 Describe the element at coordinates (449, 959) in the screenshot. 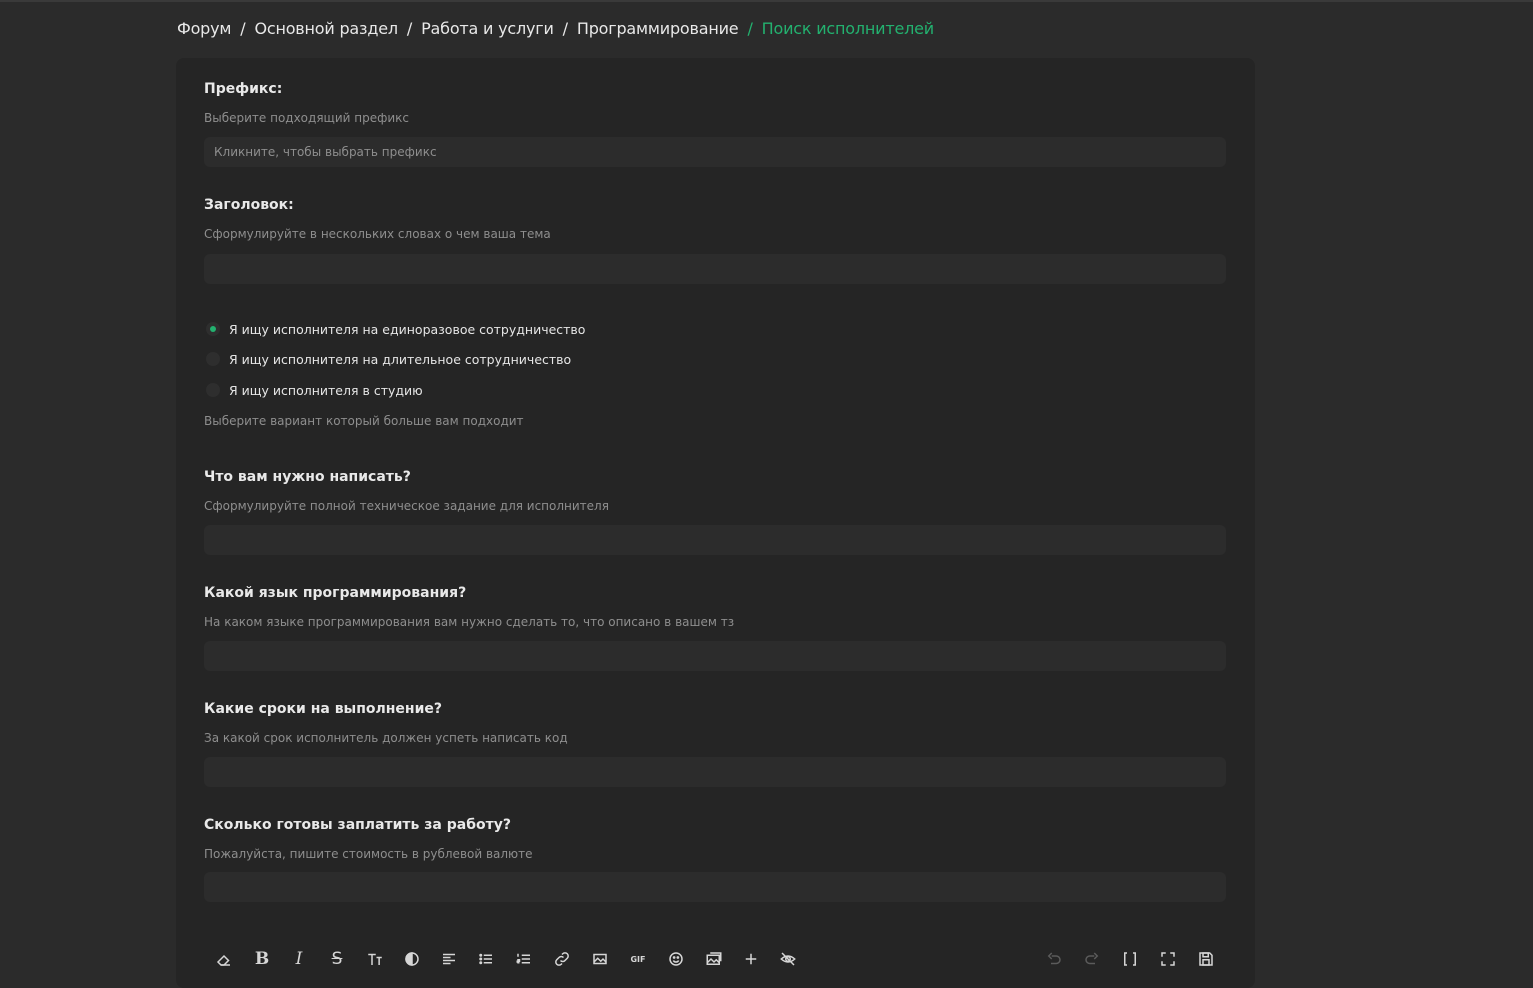

I see `align-icon` at that location.